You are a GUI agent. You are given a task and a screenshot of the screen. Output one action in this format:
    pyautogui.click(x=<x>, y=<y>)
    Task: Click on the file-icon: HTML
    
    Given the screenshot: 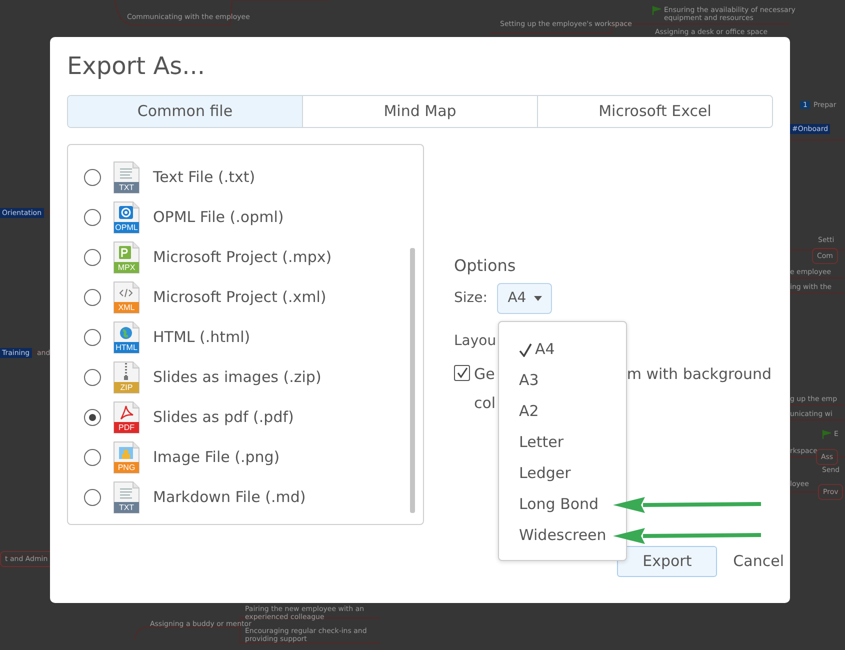 What is the action you would take?
    pyautogui.click(x=126, y=337)
    